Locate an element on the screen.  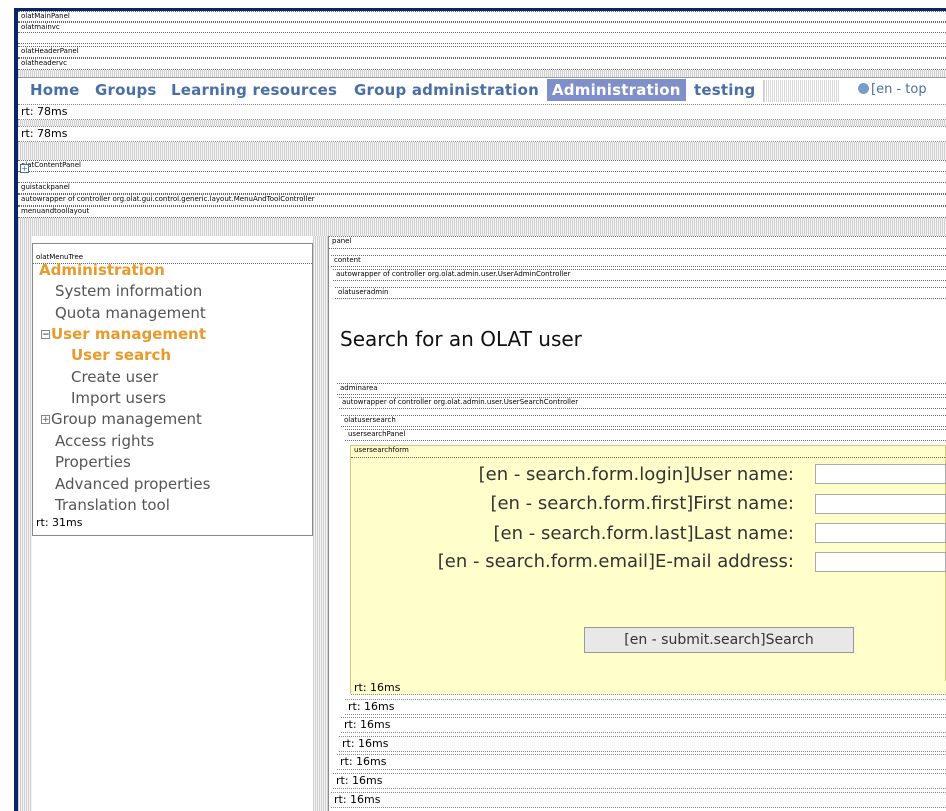
menu-user-search: User search is located at coordinates (121, 355).